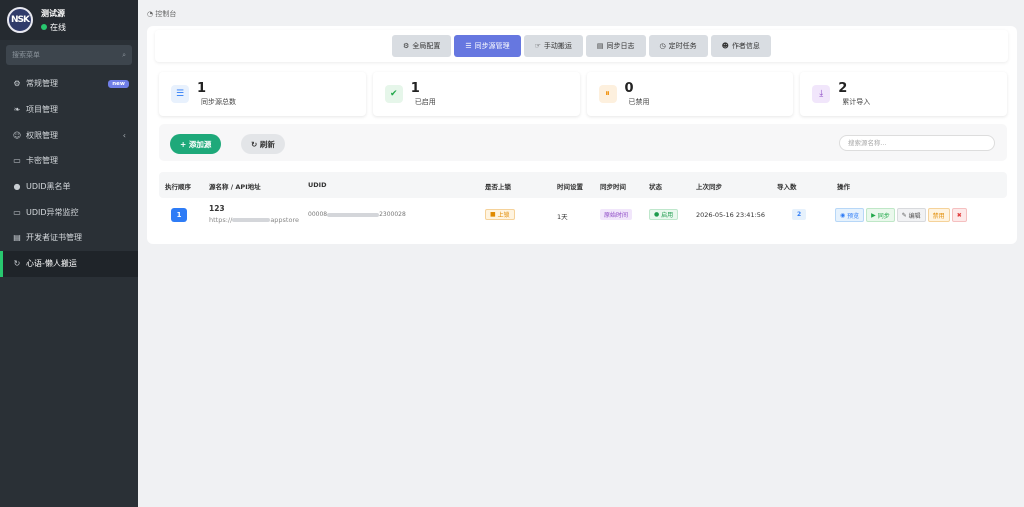 This screenshot has width=1024, height=507. Describe the element at coordinates (620, 46) in the screenshot. I see `tab-label: 同步日志` at that location.